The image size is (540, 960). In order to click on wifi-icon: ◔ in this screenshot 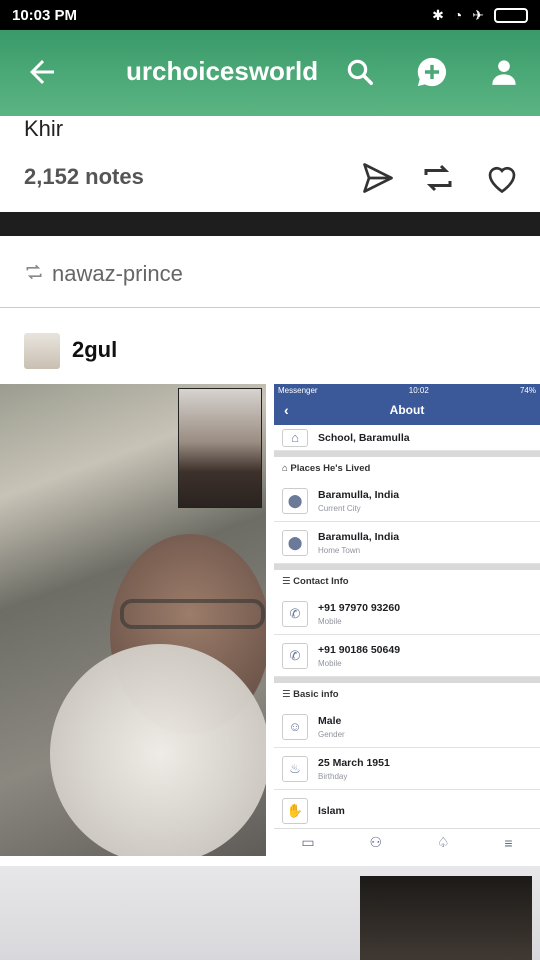, I will do `click(458, 15)`.